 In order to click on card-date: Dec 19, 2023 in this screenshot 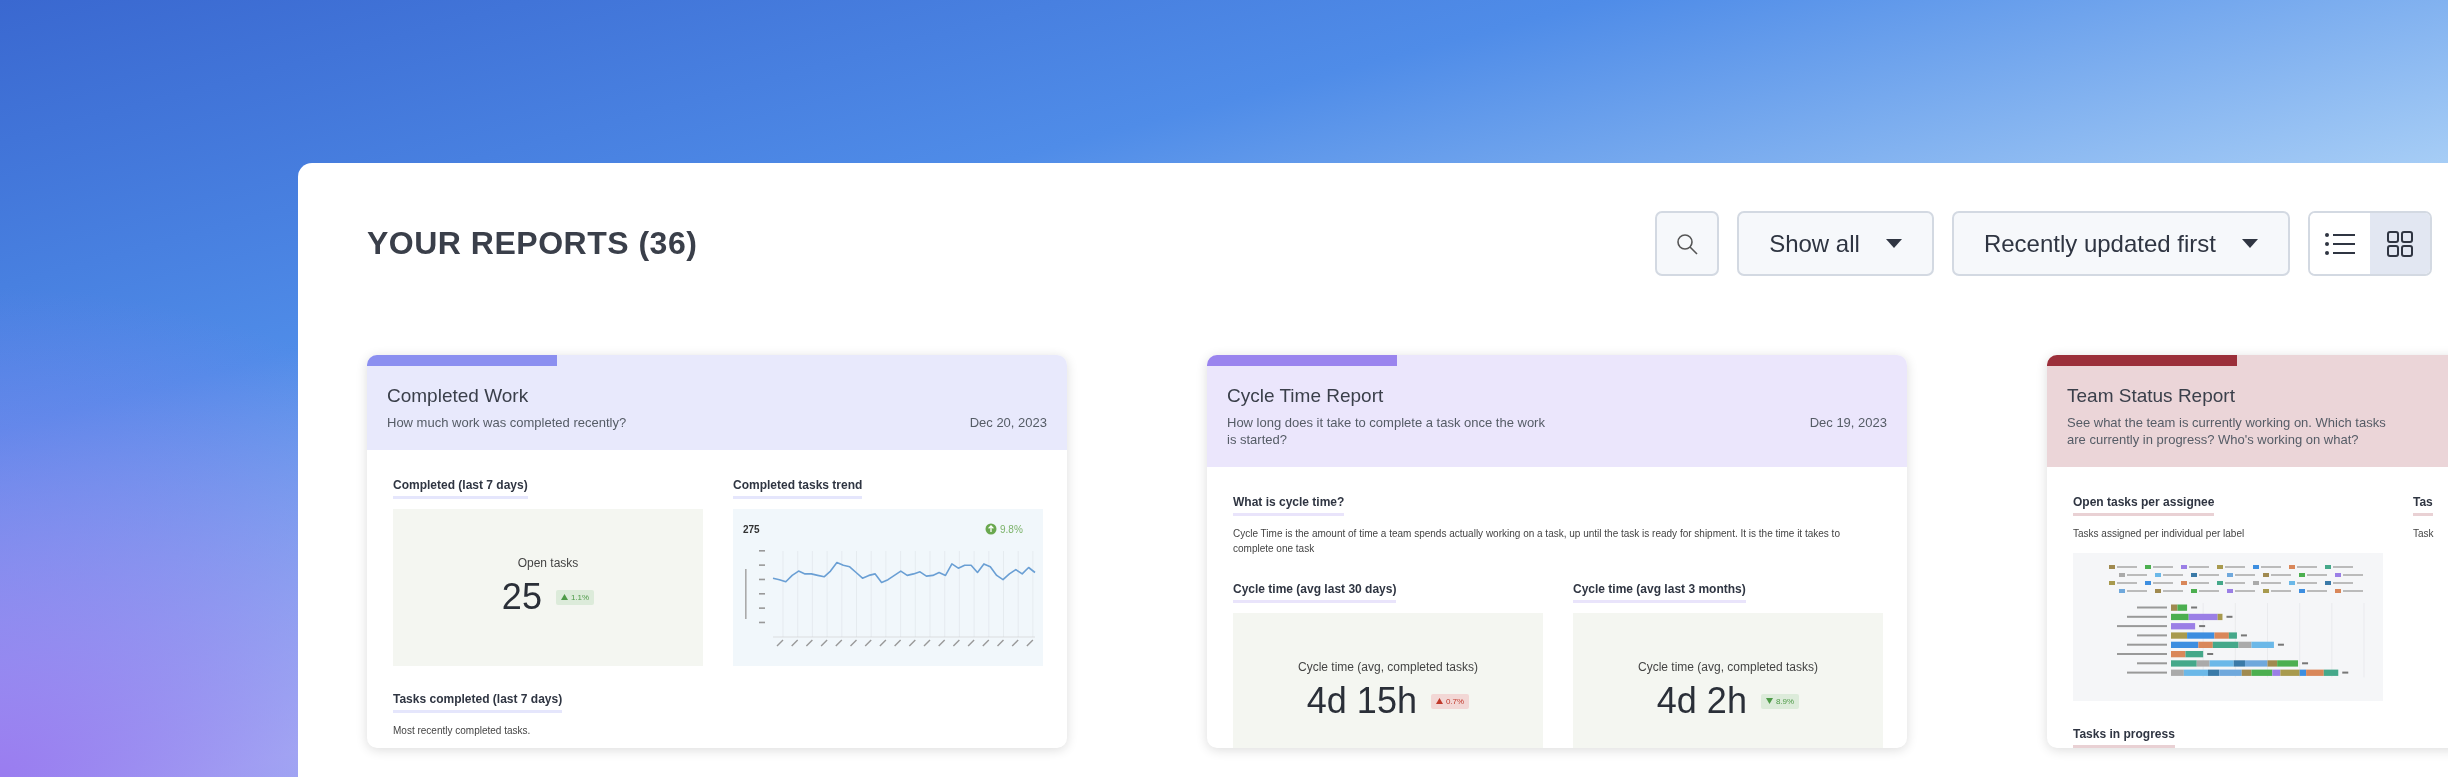, I will do `click(1848, 423)`.